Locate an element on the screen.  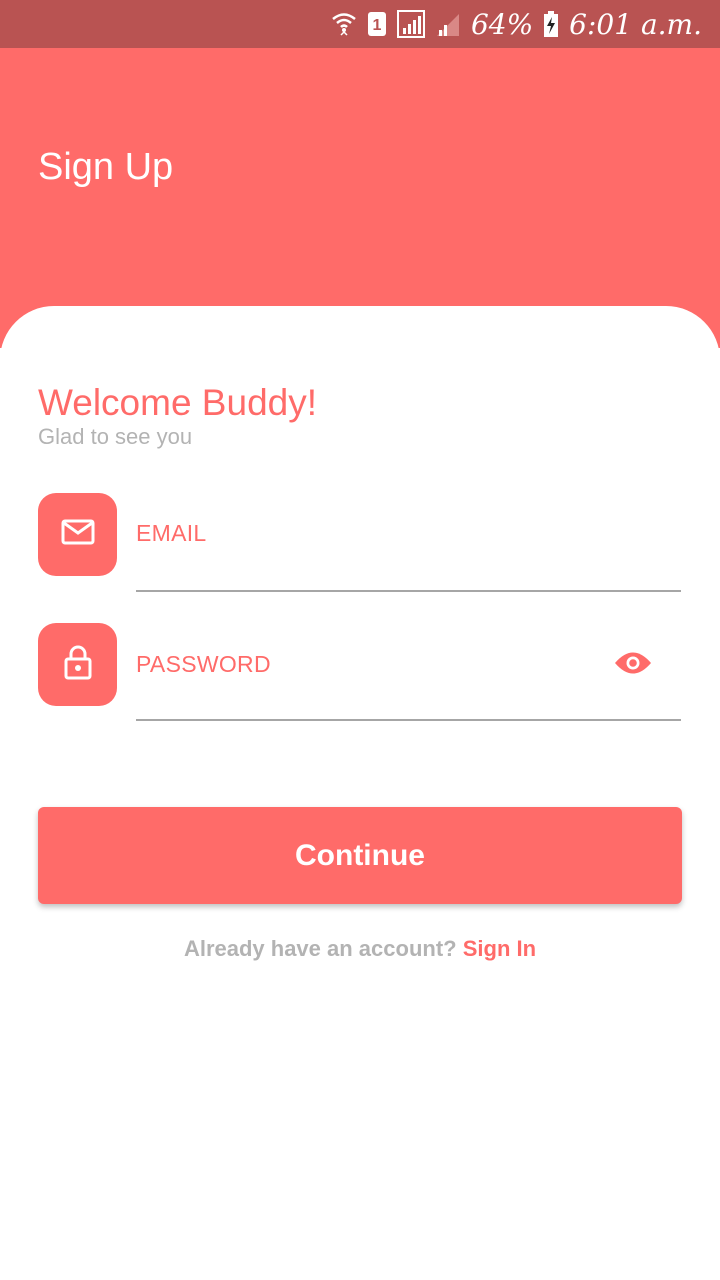
show-password-toggle is located at coordinates (633, 665).